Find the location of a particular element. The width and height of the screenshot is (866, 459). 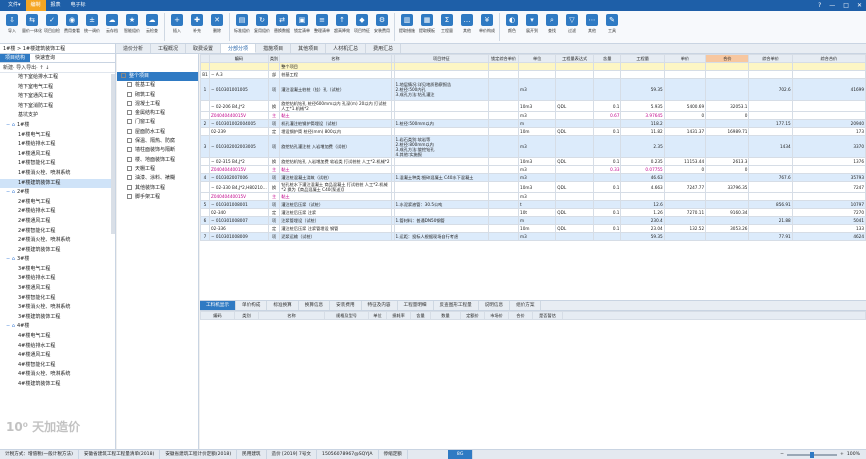

detail-tab-0: 工料机显示 is located at coordinates (218, 305).